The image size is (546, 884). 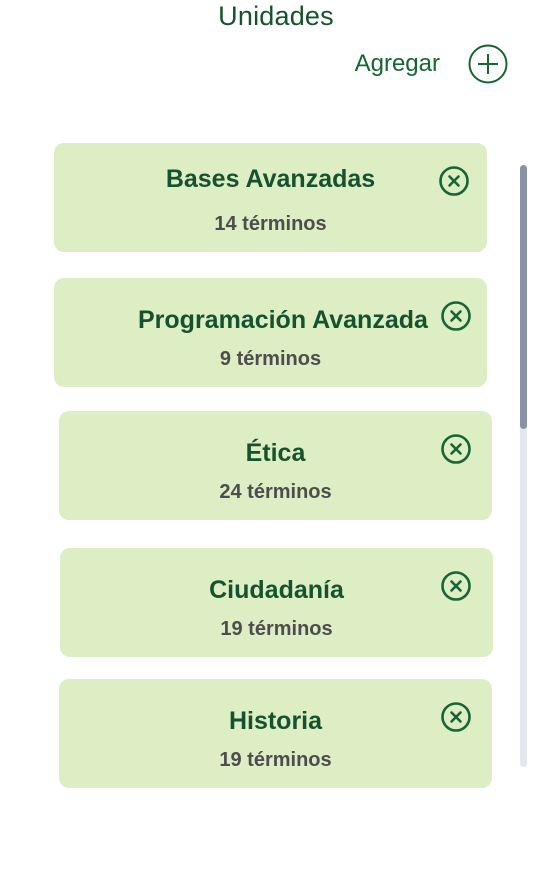 What do you see at coordinates (523, 466) in the screenshot?
I see `scrollbar` at bounding box center [523, 466].